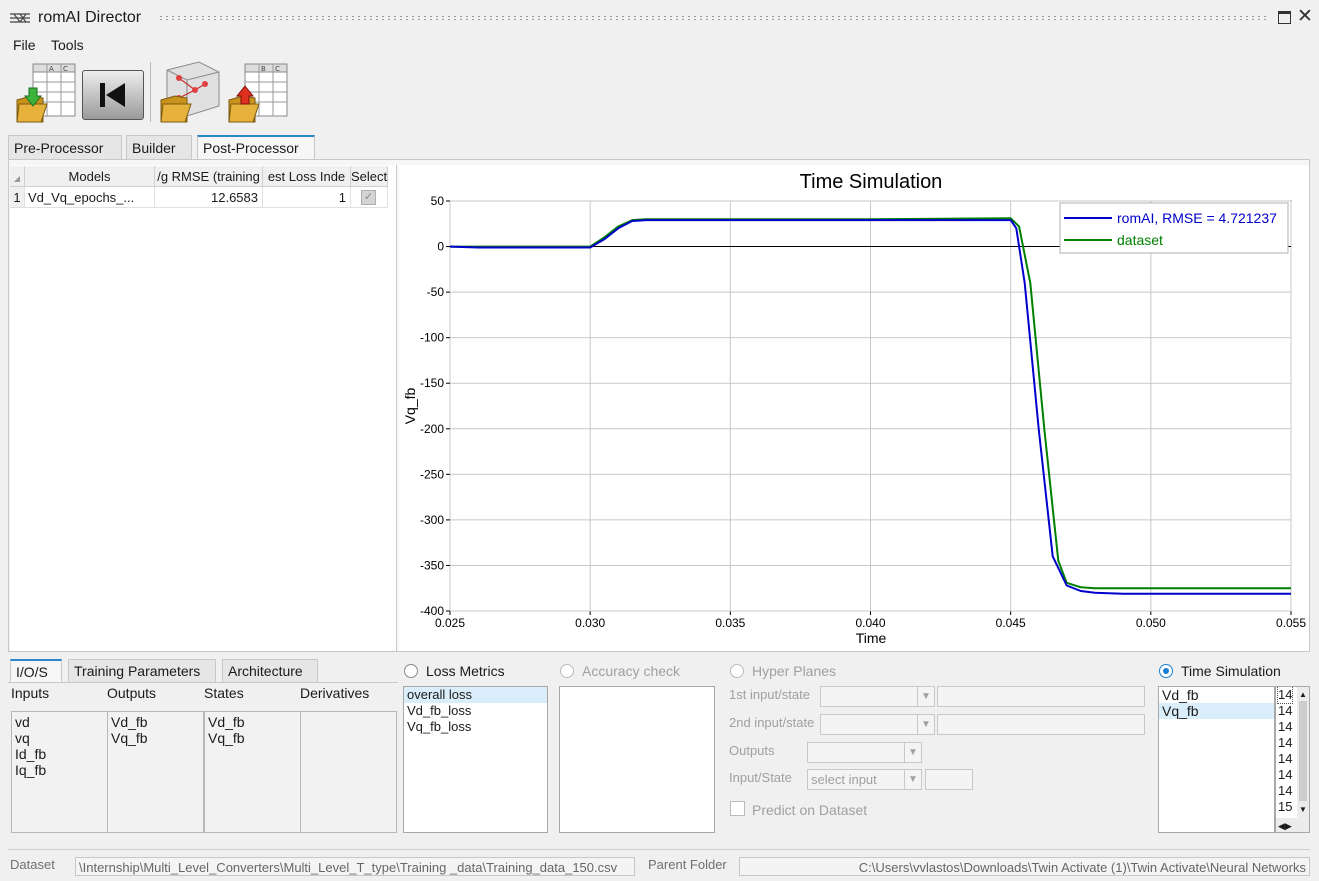 The width and height of the screenshot is (1319, 881). I want to click on states-header: States, so click(224, 693).